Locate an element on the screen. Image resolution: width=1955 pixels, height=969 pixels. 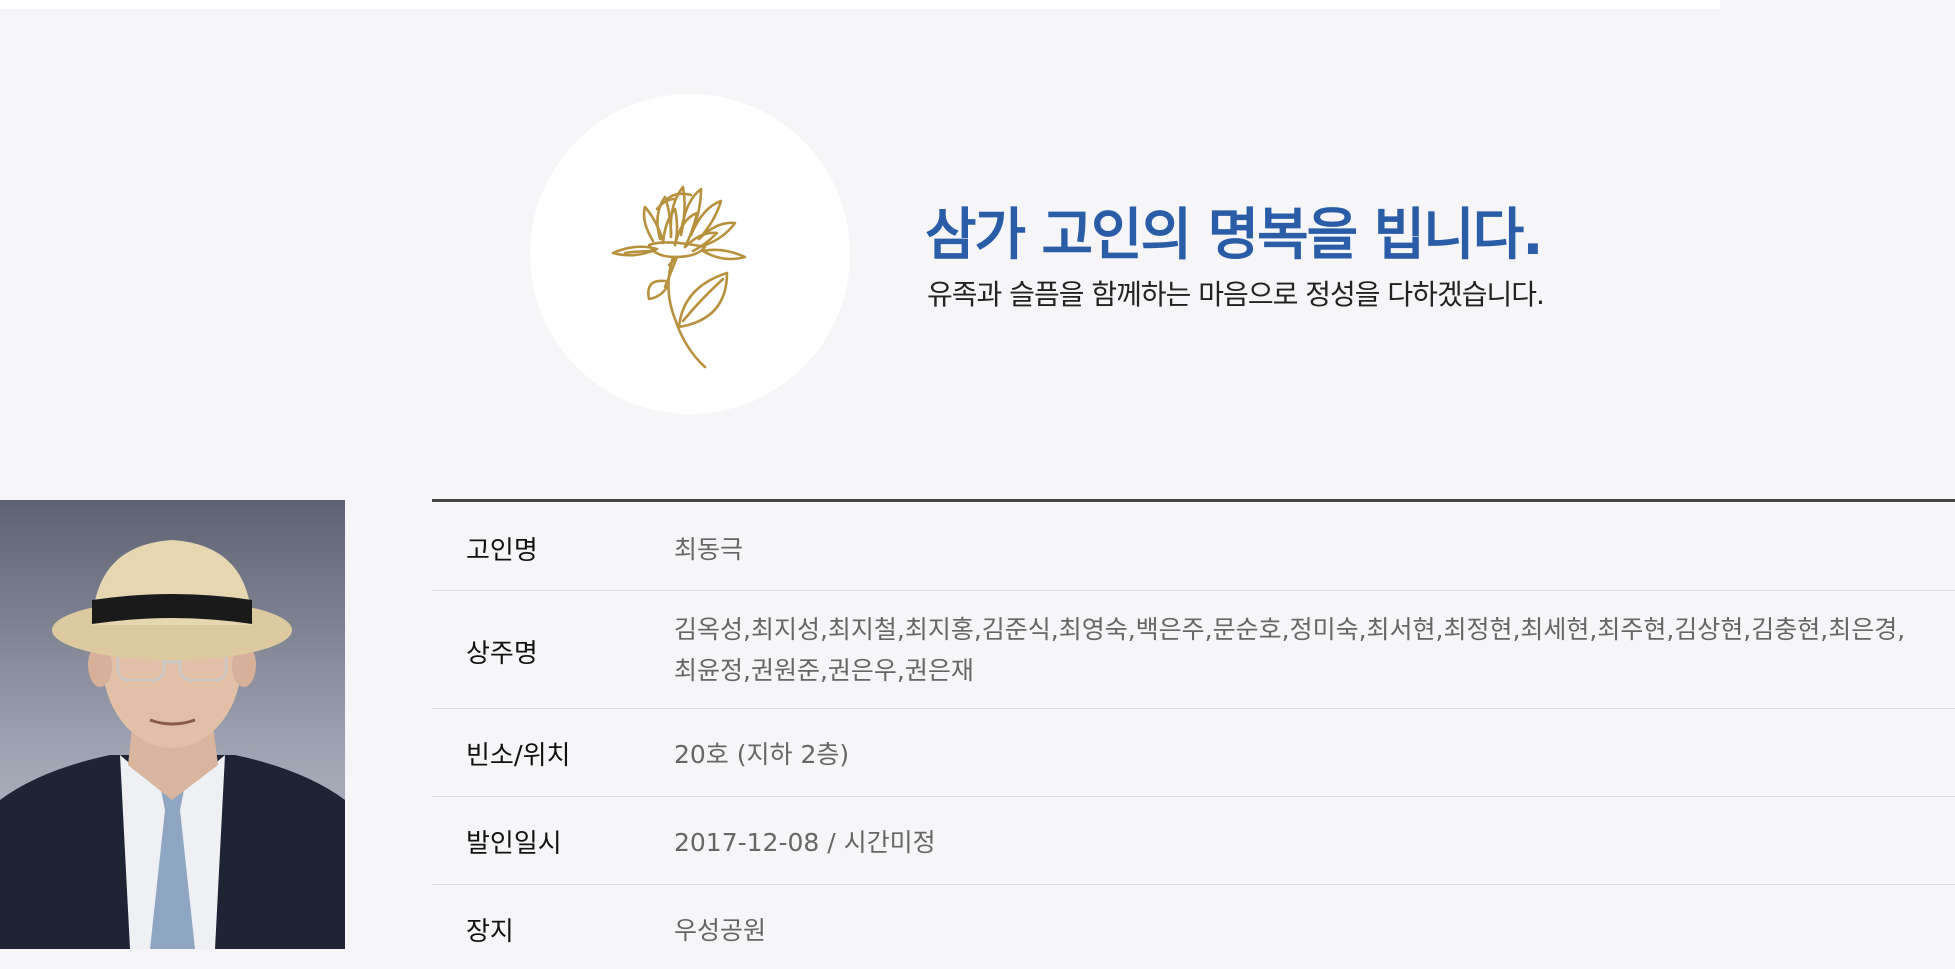
info-label: 장지 is located at coordinates (490, 932).